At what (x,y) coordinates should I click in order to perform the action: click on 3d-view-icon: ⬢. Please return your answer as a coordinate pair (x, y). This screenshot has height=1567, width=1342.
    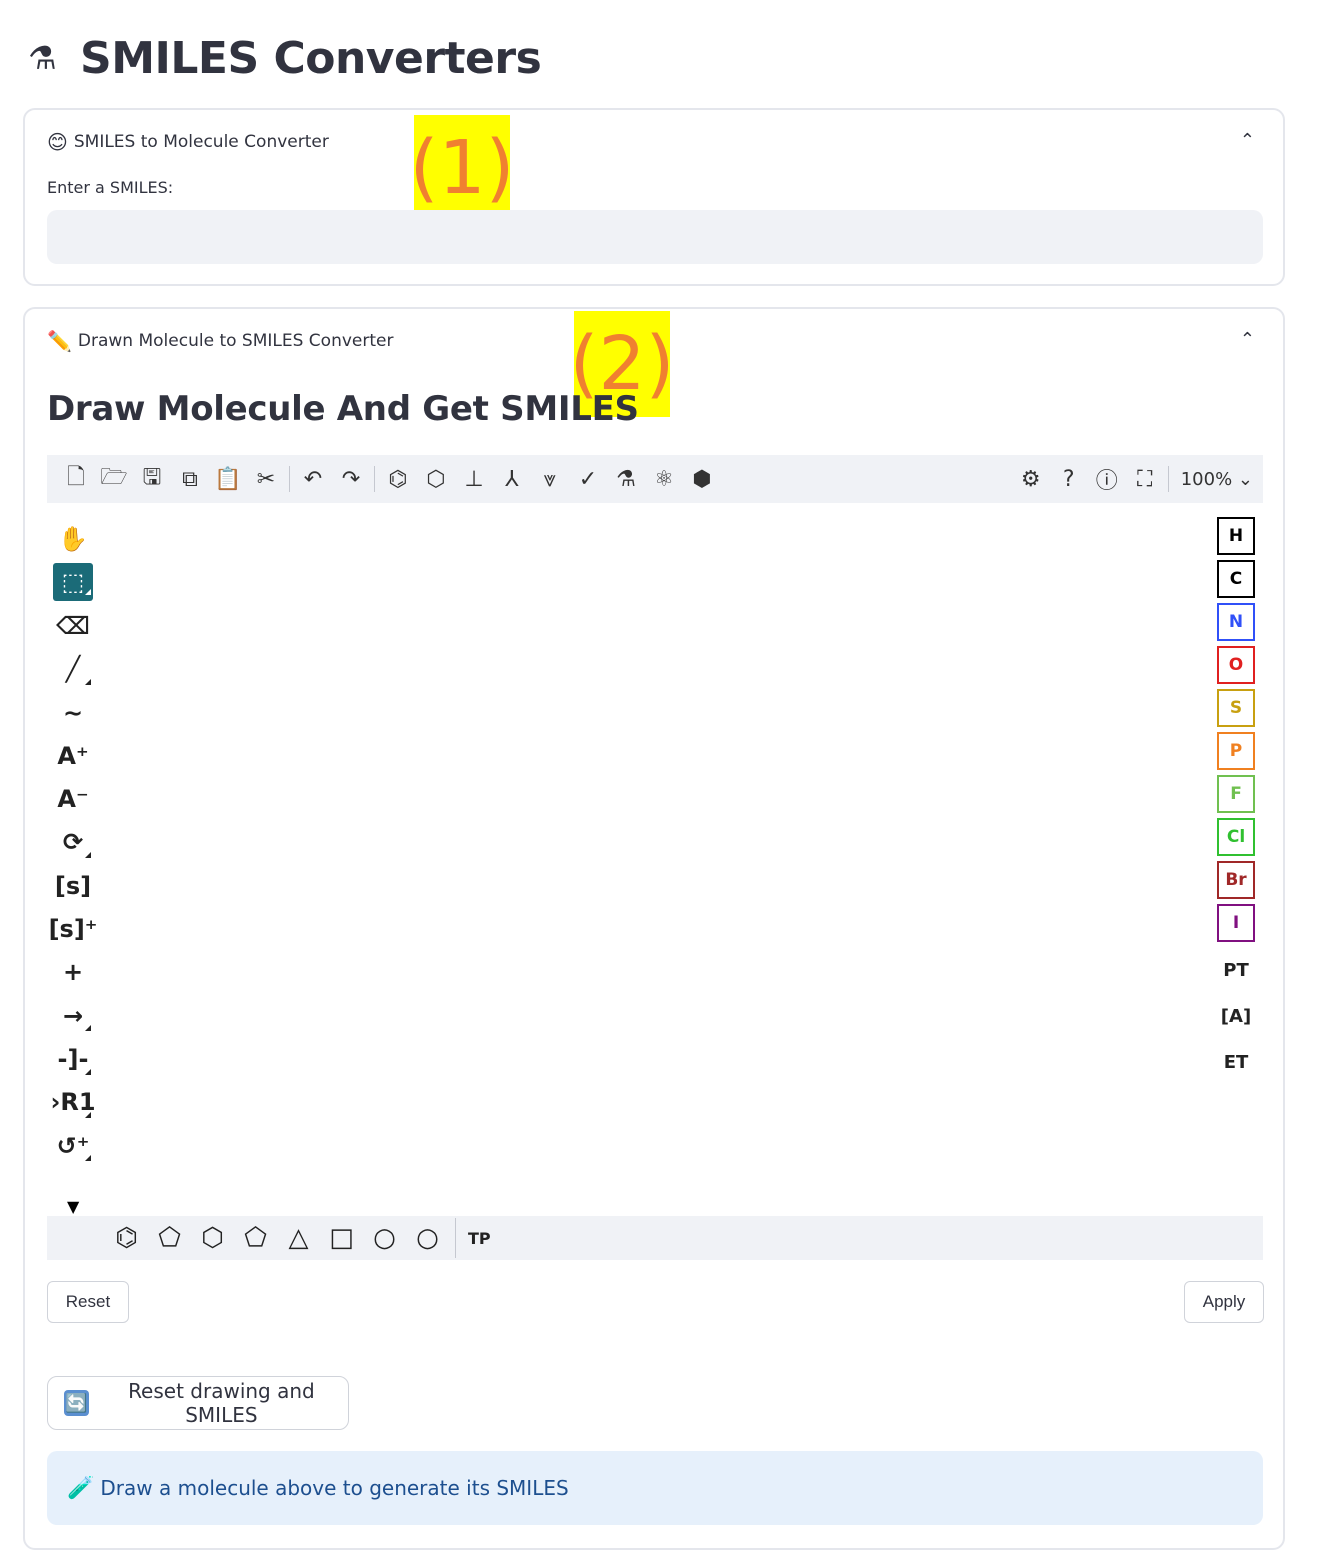
    Looking at the image, I should click on (702, 479).